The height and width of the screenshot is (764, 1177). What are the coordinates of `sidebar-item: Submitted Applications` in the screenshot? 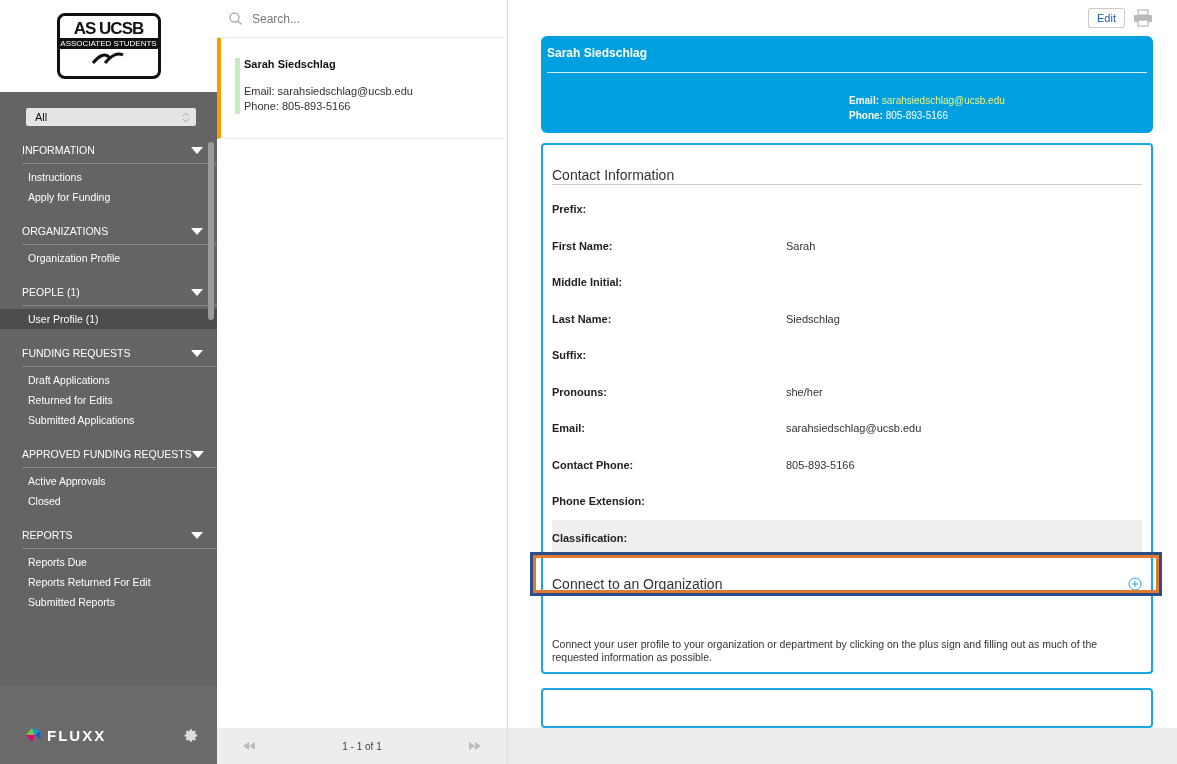 It's located at (108, 420).